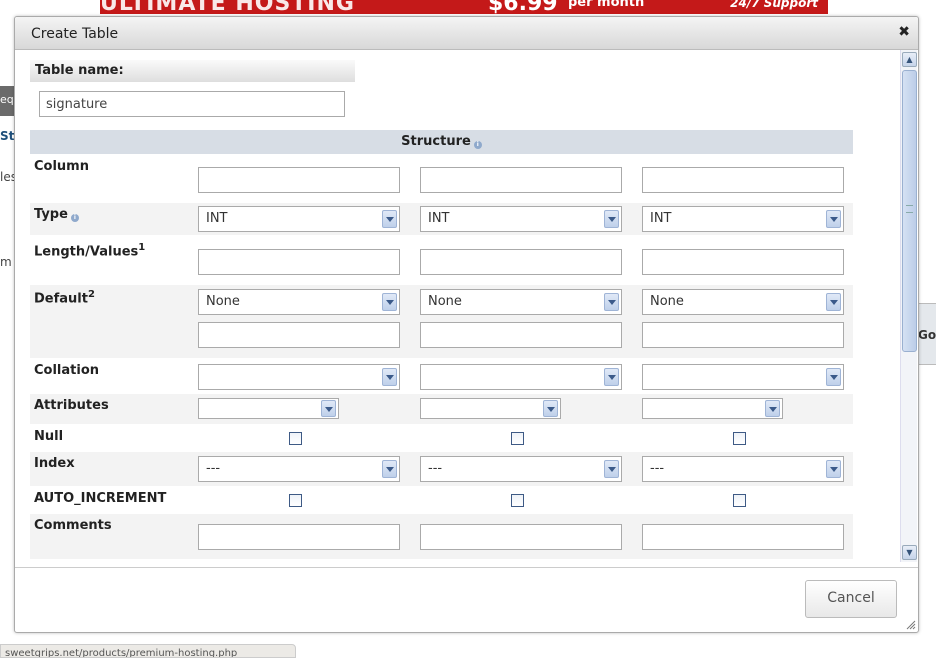 The width and height of the screenshot is (936, 658). Describe the element at coordinates (7, 99) in the screenshot. I see `background-fragment: eql` at that location.